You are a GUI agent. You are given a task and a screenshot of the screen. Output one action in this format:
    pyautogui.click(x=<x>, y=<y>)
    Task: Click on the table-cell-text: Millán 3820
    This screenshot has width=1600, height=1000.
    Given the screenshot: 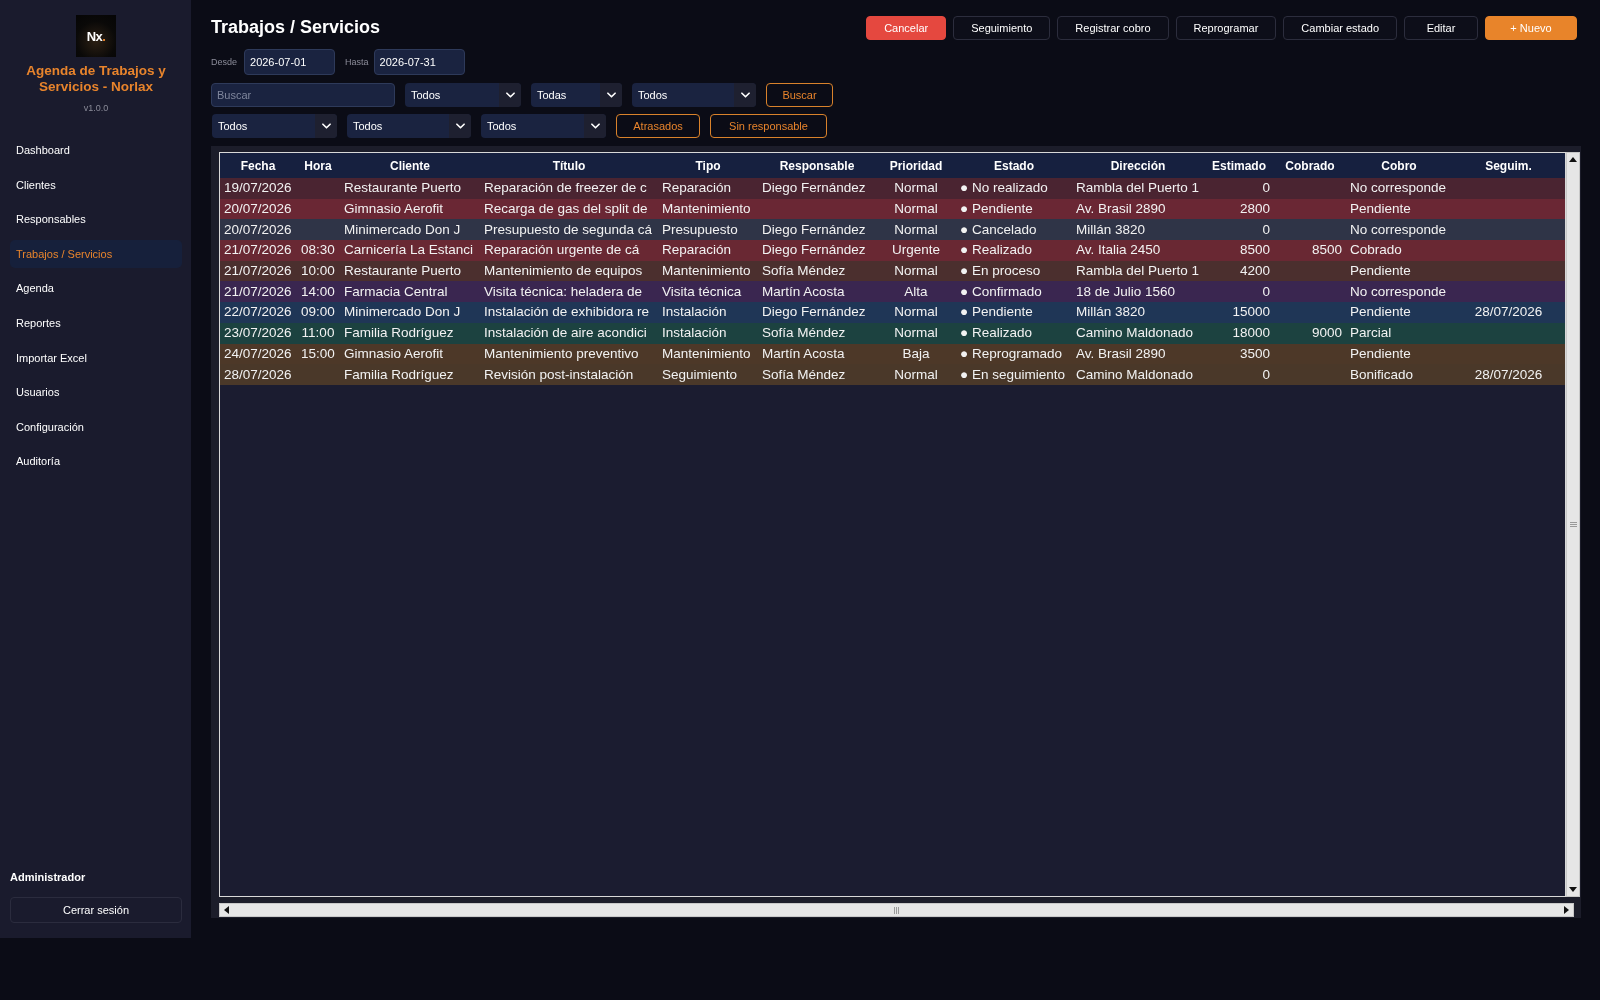 What is the action you would take?
    pyautogui.click(x=1111, y=312)
    